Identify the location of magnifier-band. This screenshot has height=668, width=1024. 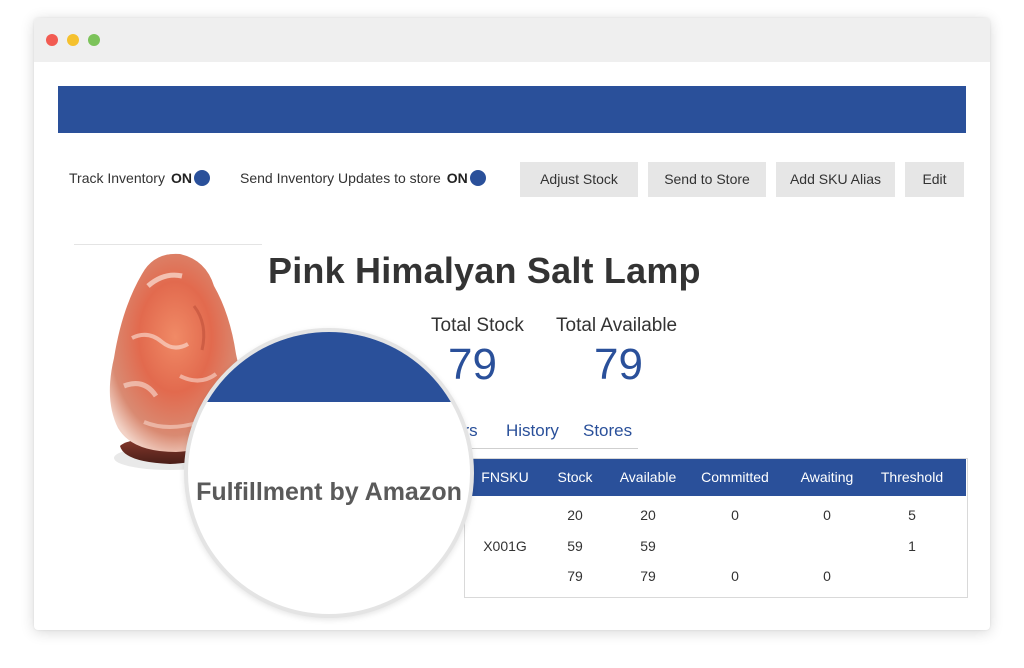
(329, 367).